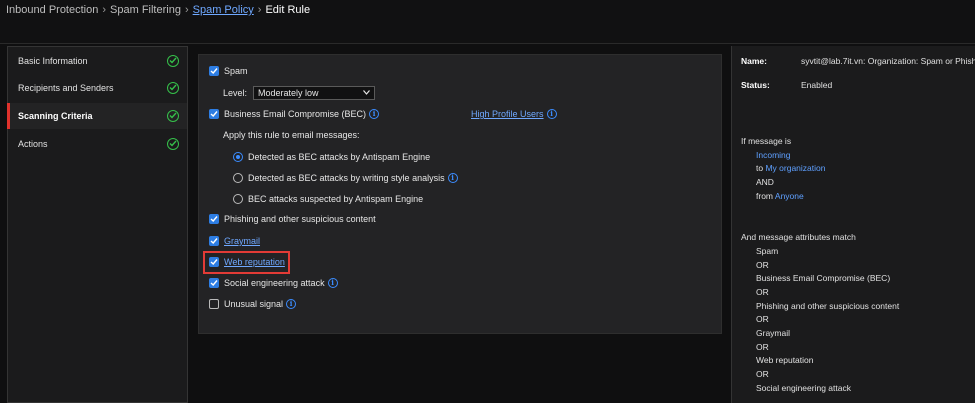  I want to click on web-reputation-highlight-box, so click(246, 262).